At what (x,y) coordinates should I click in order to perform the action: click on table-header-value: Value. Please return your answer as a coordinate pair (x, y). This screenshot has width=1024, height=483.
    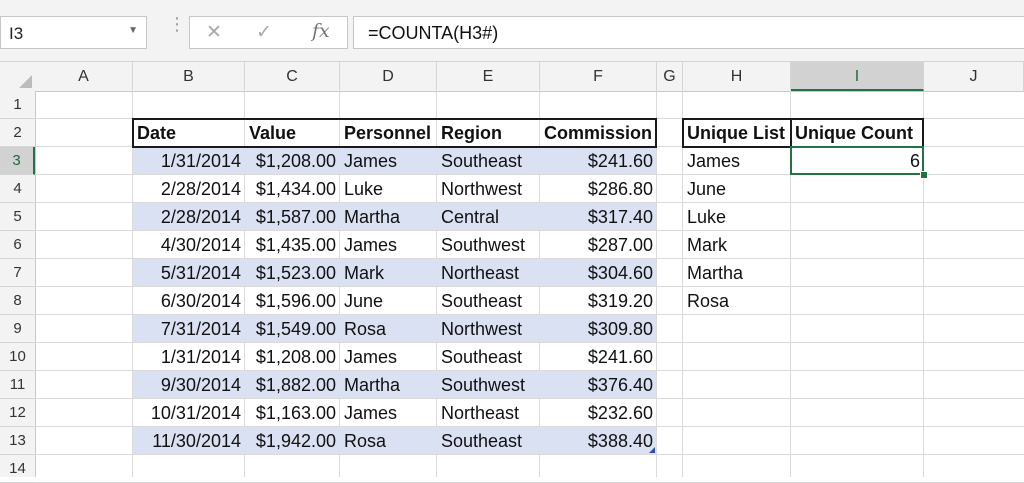
    Looking at the image, I should click on (292, 133).